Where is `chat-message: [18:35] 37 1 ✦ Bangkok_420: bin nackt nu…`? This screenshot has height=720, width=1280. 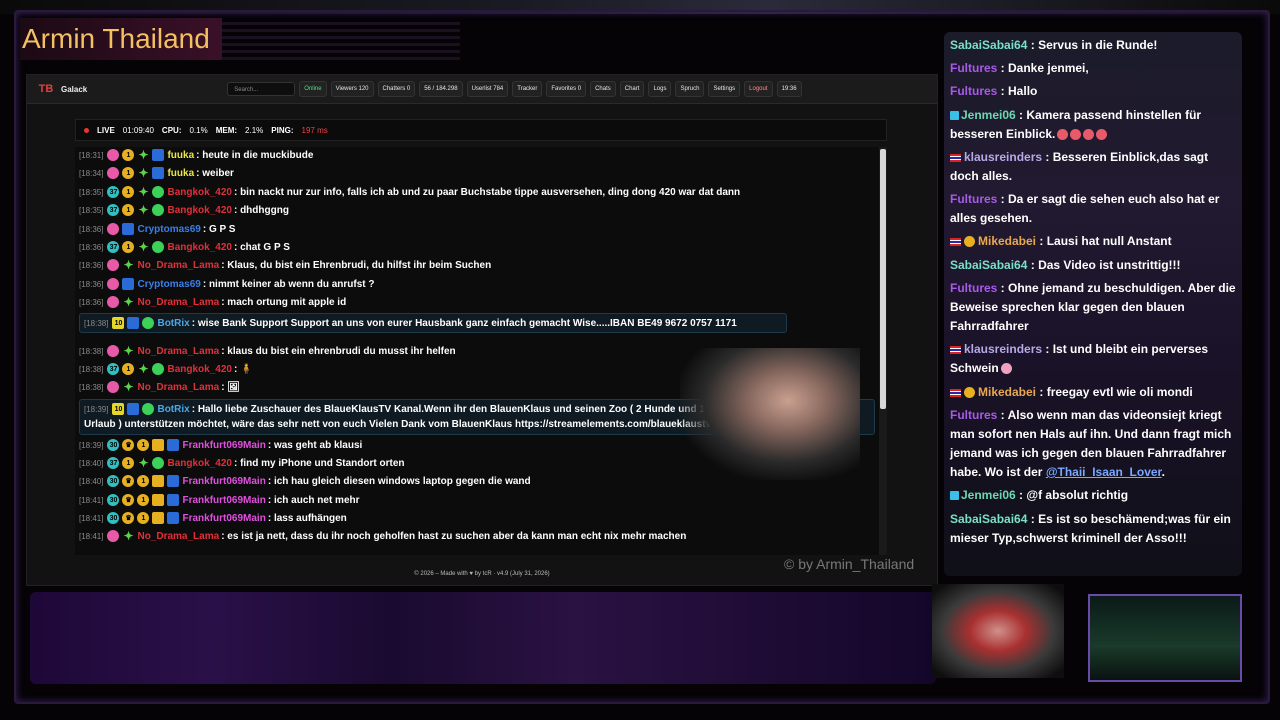
chat-message: [18:35] 37 1 ✦ Bangkok_420: bin nackt nu… is located at coordinates (410, 192).